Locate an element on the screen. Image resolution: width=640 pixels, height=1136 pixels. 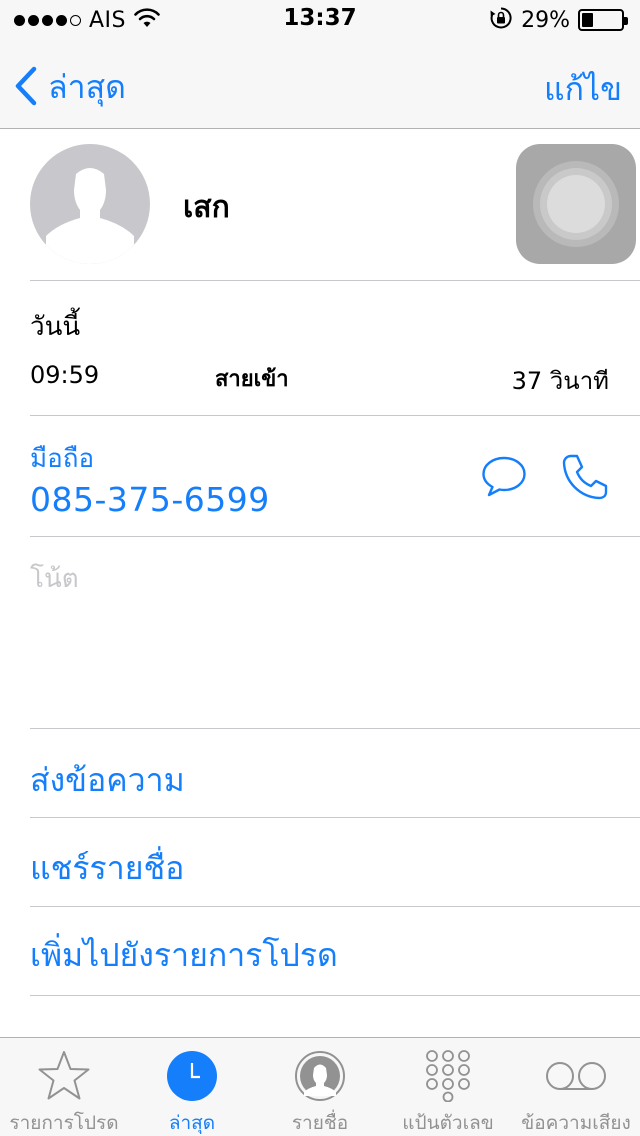
clock-icon is located at coordinates (192, 1076).